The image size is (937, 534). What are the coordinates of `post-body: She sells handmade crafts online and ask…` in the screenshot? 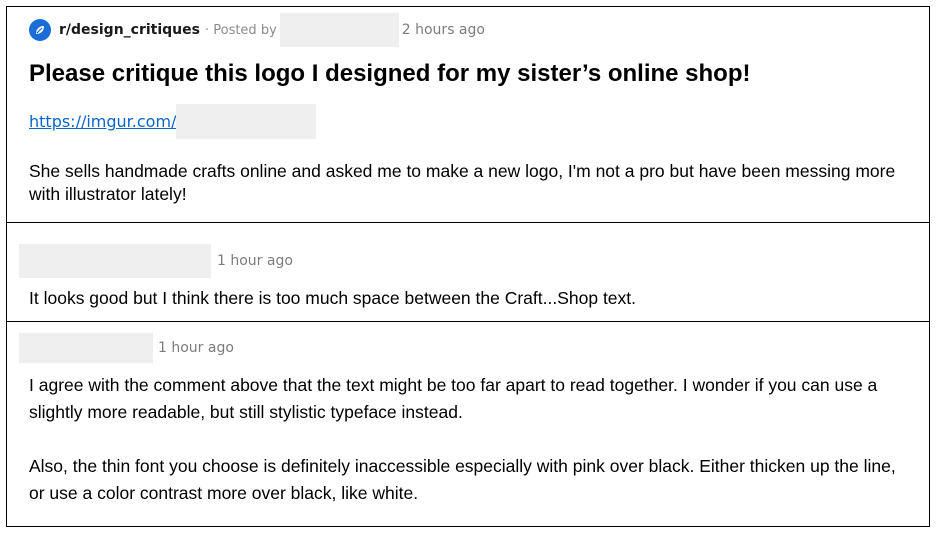 It's located at (462, 182).